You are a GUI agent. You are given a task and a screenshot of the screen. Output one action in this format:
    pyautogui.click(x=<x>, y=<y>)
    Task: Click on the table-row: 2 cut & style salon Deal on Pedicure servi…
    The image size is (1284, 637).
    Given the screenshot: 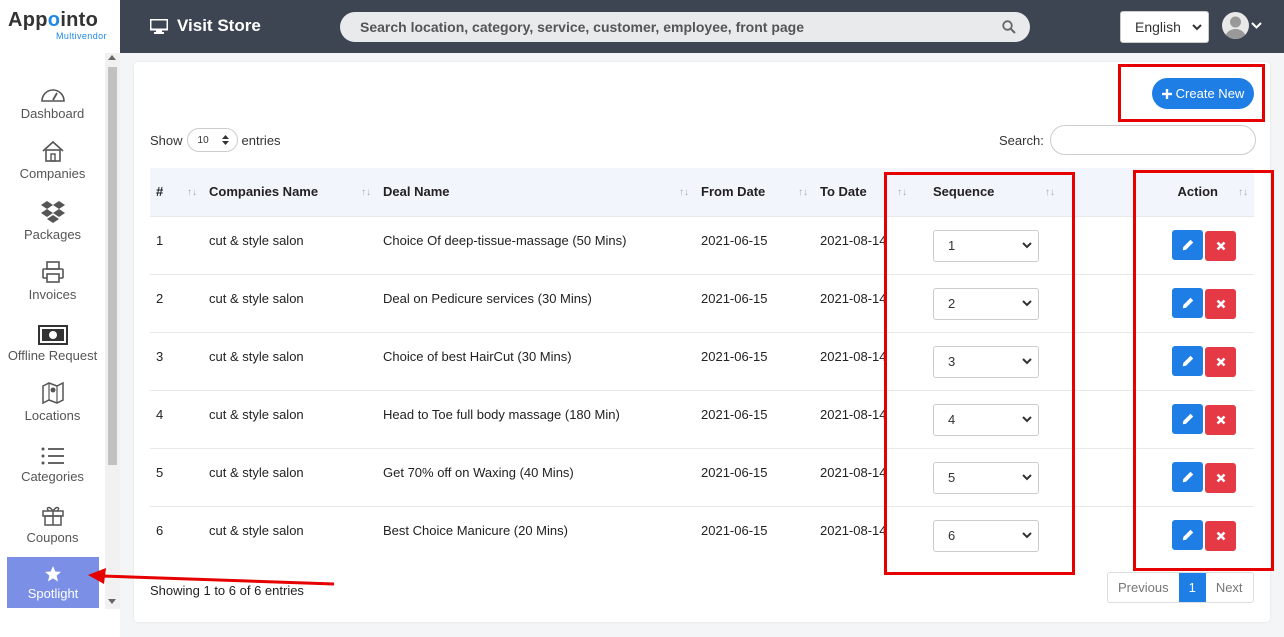 What is the action you would take?
    pyautogui.click(x=702, y=302)
    